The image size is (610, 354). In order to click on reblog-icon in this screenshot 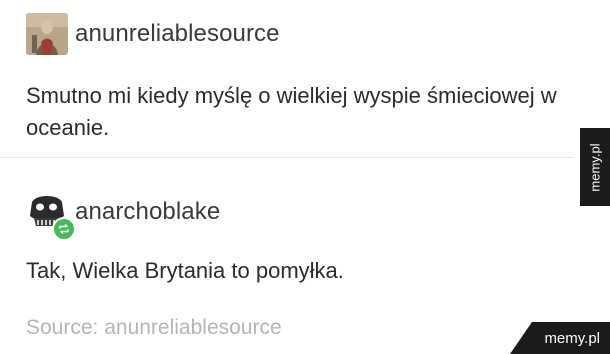, I will do `click(64, 229)`.